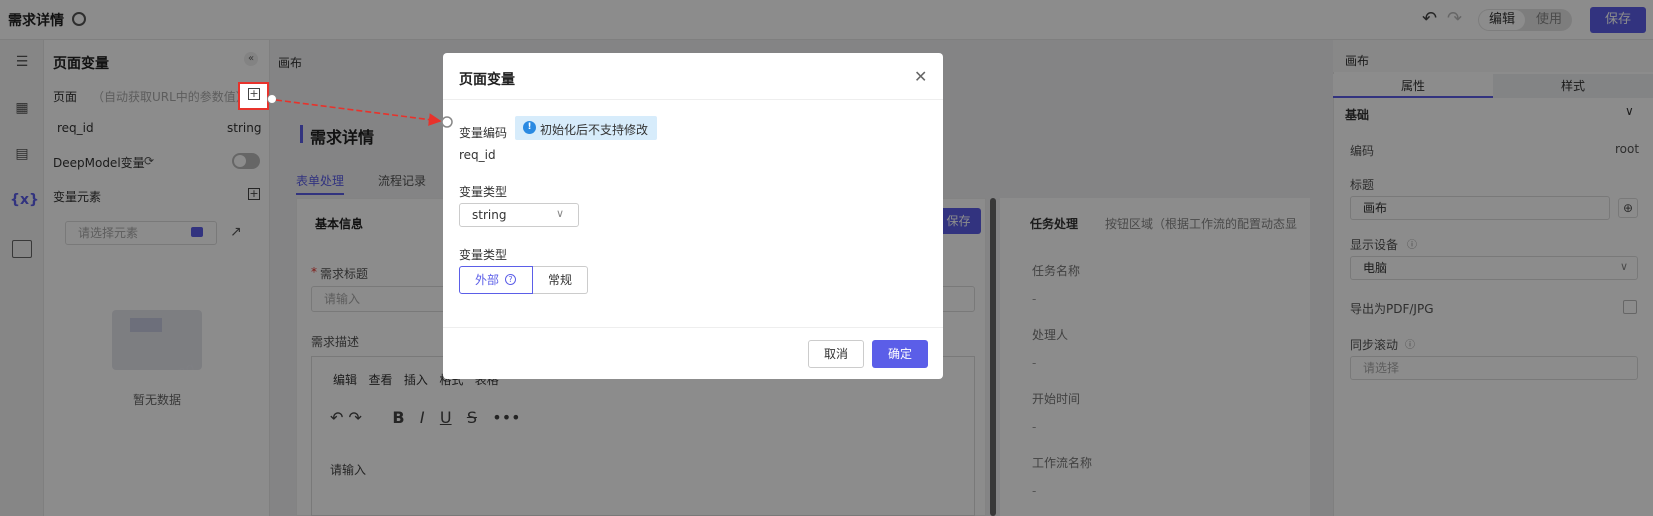 Image resolution: width=1653 pixels, height=516 pixels. What do you see at coordinates (483, 133) in the screenshot?
I see `code-label: 变量编码` at bounding box center [483, 133].